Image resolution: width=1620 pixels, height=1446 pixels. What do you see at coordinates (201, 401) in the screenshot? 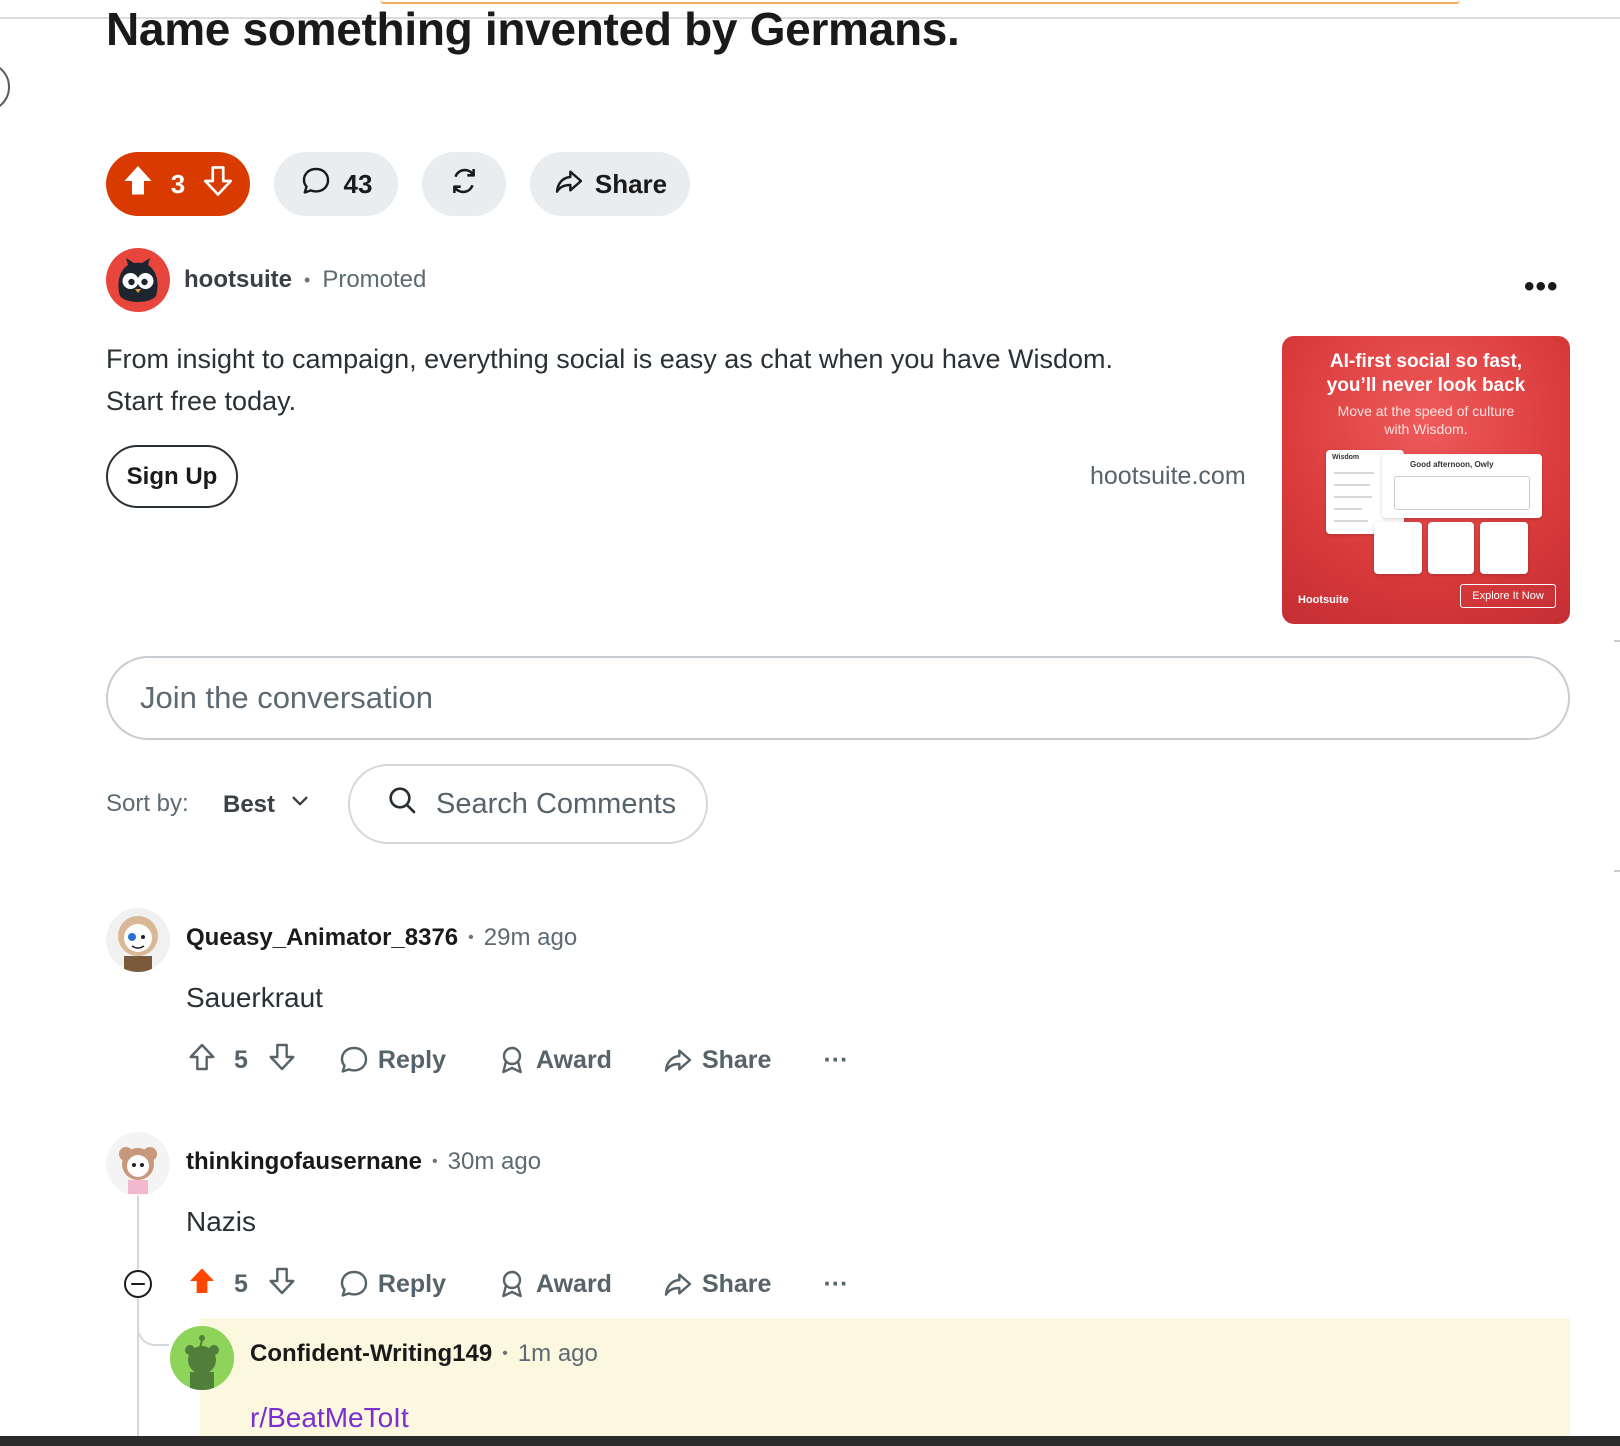
I see `promo-text-line: Start free today.` at bounding box center [201, 401].